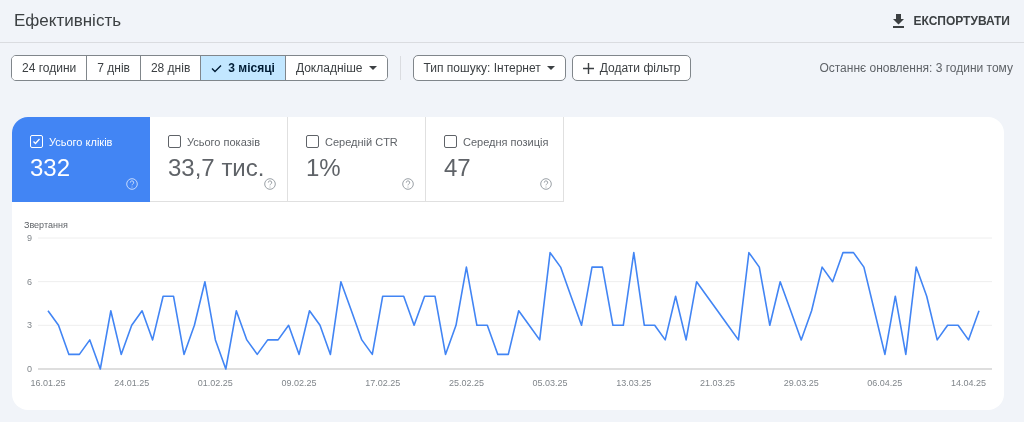 This screenshot has height=422, width=1024. What do you see at coordinates (951, 21) in the screenshot?
I see `export-button: ЕКСПОРТУВАТИ` at bounding box center [951, 21].